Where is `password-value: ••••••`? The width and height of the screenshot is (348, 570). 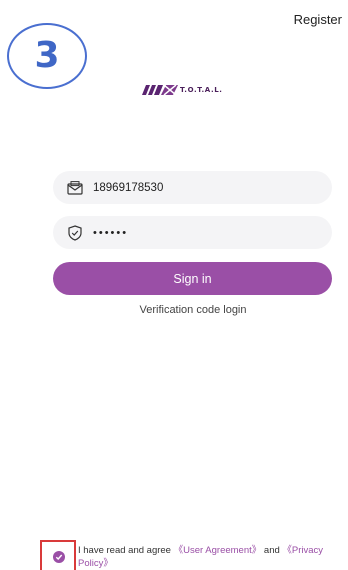 password-value: •••••• is located at coordinates (111, 232).